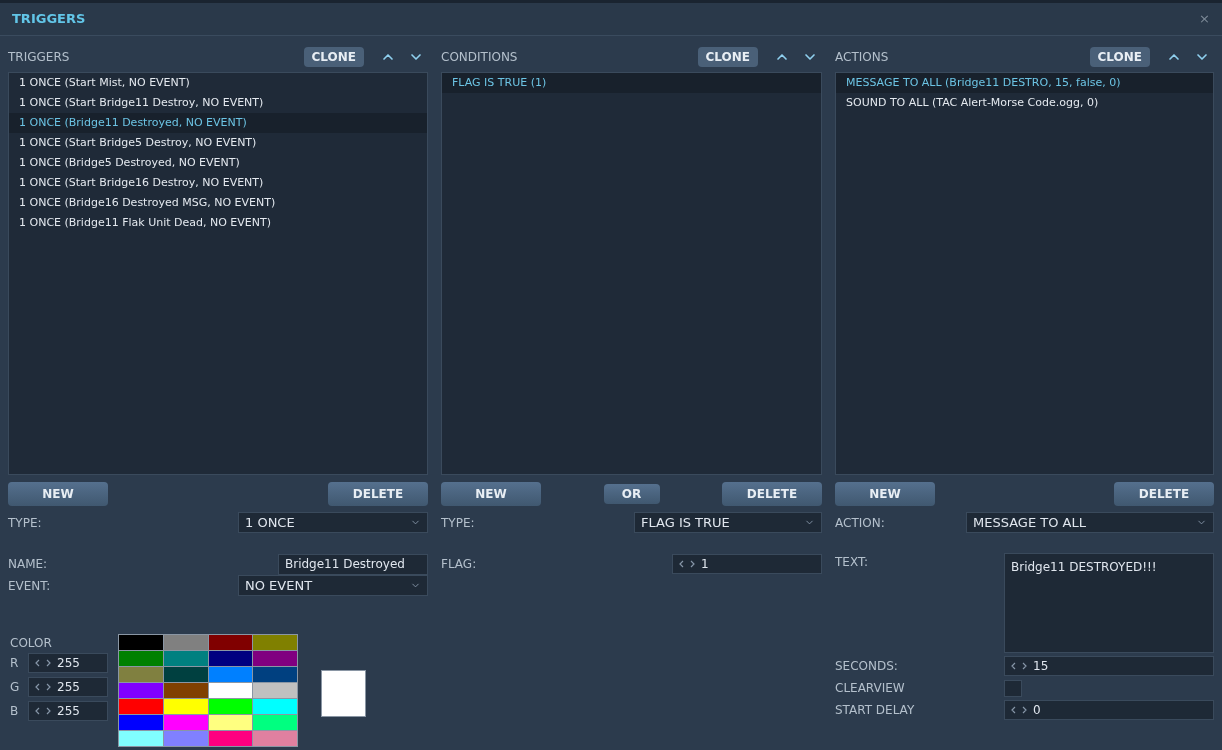 This screenshot has height=750, width=1222. Describe the element at coordinates (1037, 710) in the screenshot. I see `spinner-value: 0` at that location.